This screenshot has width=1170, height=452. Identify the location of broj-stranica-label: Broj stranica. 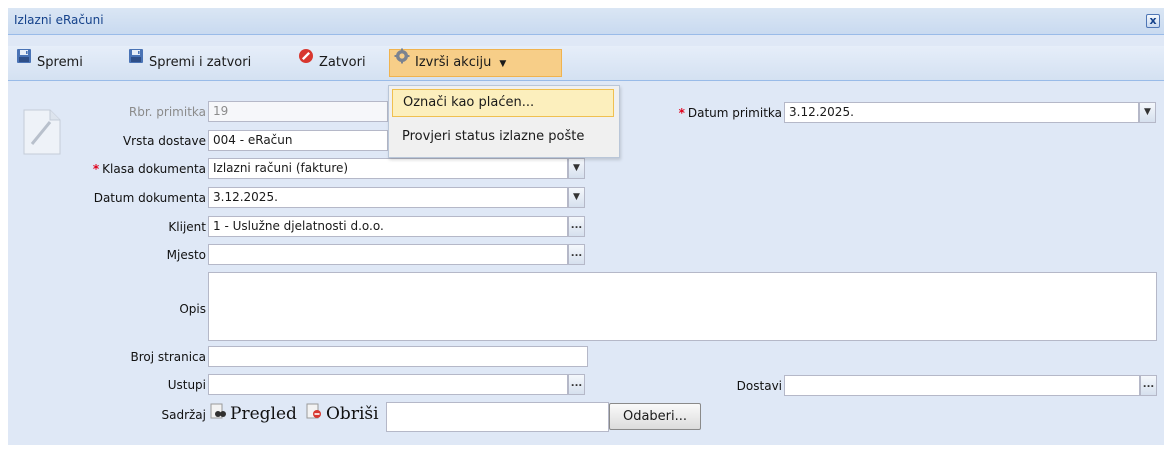
(168, 357).